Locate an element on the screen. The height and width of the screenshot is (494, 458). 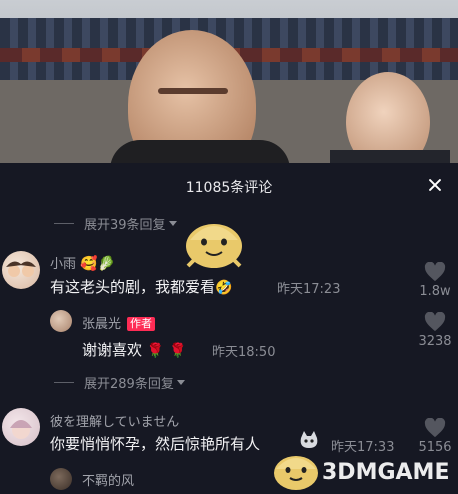
laugh-emoji: 🤣 is located at coordinates (224, 288).